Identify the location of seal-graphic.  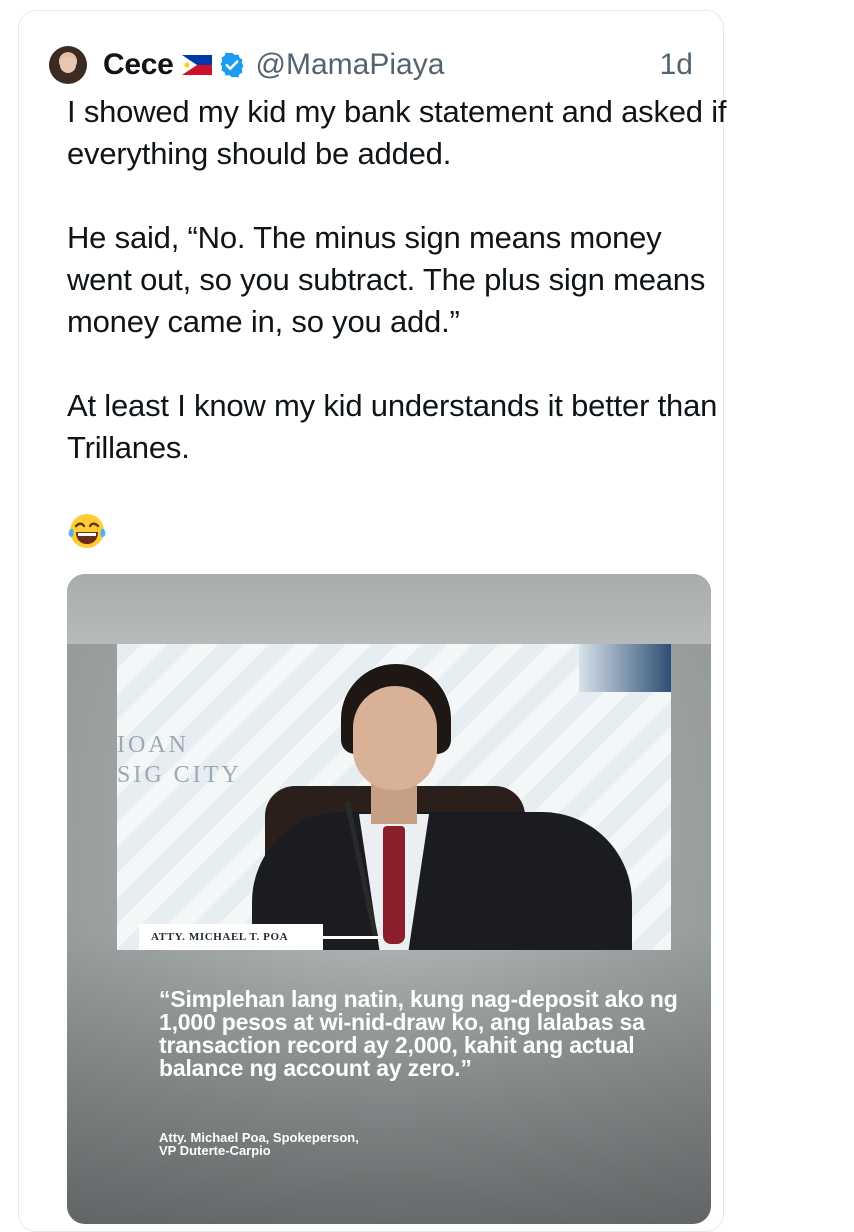
(625, 668).